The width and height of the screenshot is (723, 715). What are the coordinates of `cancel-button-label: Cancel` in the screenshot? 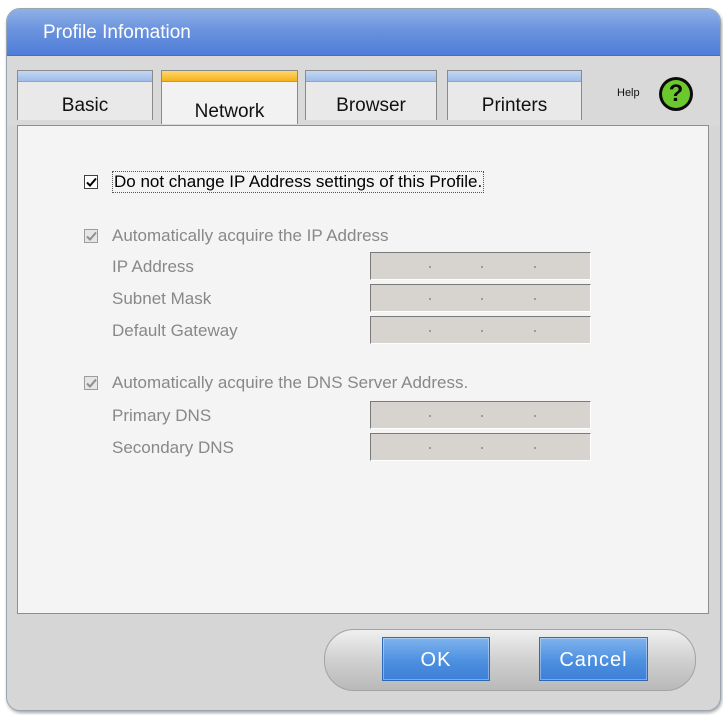 It's located at (593, 660).